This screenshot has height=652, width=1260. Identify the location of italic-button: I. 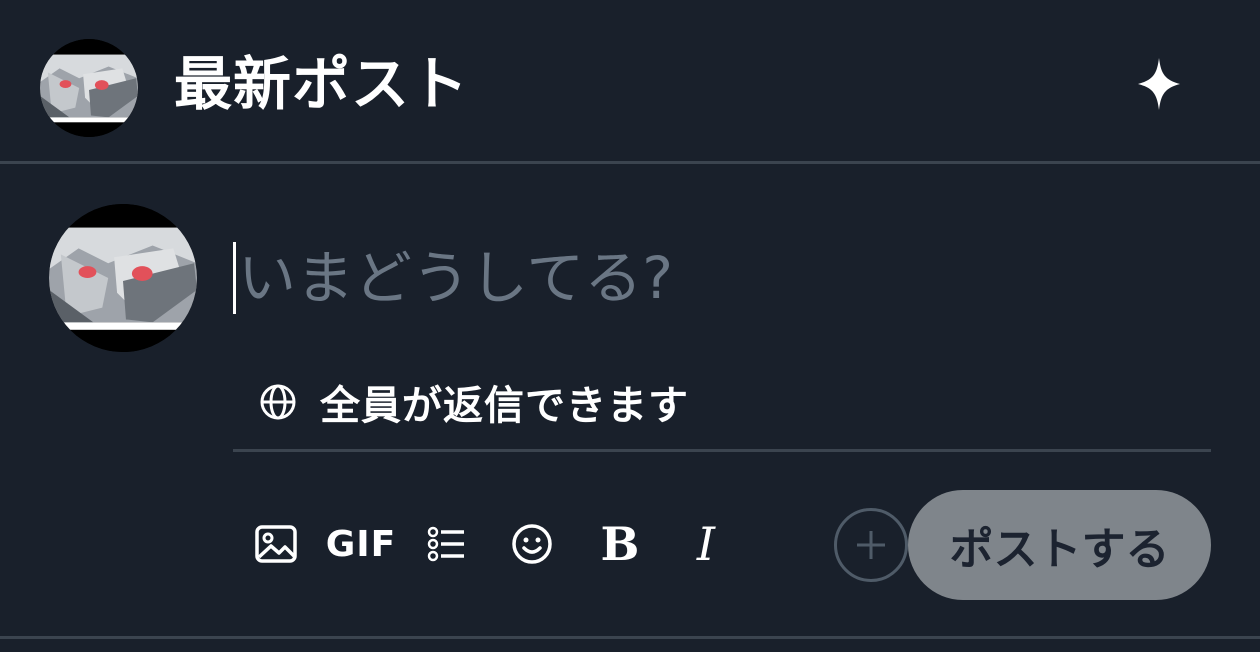
(706, 544).